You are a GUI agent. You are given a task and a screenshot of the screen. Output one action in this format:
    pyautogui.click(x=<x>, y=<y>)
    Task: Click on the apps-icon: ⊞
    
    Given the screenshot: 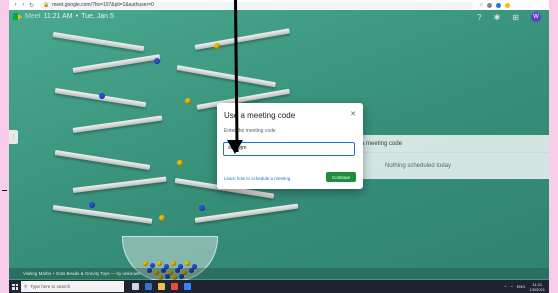 What is the action you would take?
    pyautogui.click(x=515, y=17)
    